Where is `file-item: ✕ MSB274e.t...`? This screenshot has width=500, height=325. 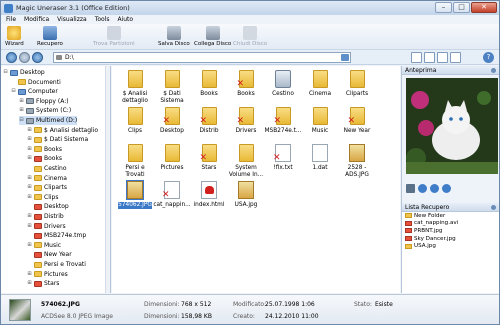
file-item: ✕ MSB274e.t... is located at coordinates (283, 121).